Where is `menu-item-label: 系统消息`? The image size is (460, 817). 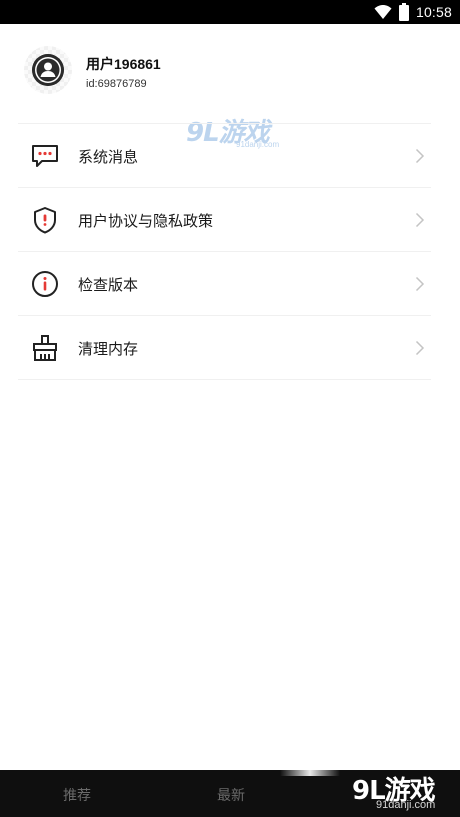
menu-item-label: 系统消息 is located at coordinates (108, 157).